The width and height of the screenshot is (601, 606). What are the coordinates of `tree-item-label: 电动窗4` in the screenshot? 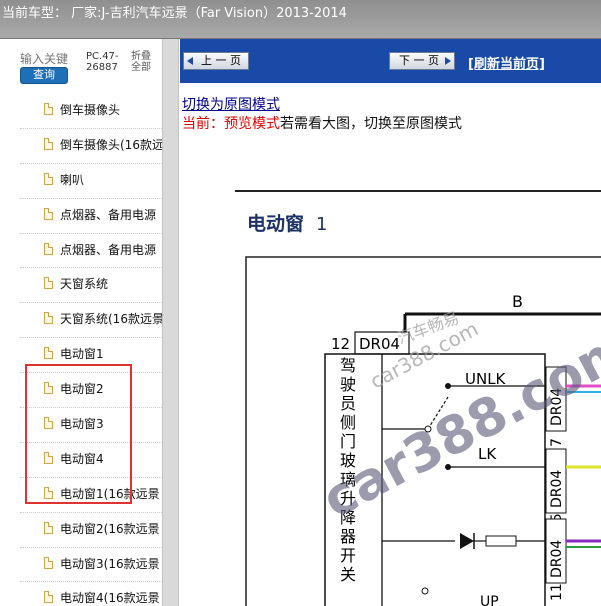 It's located at (82, 458).